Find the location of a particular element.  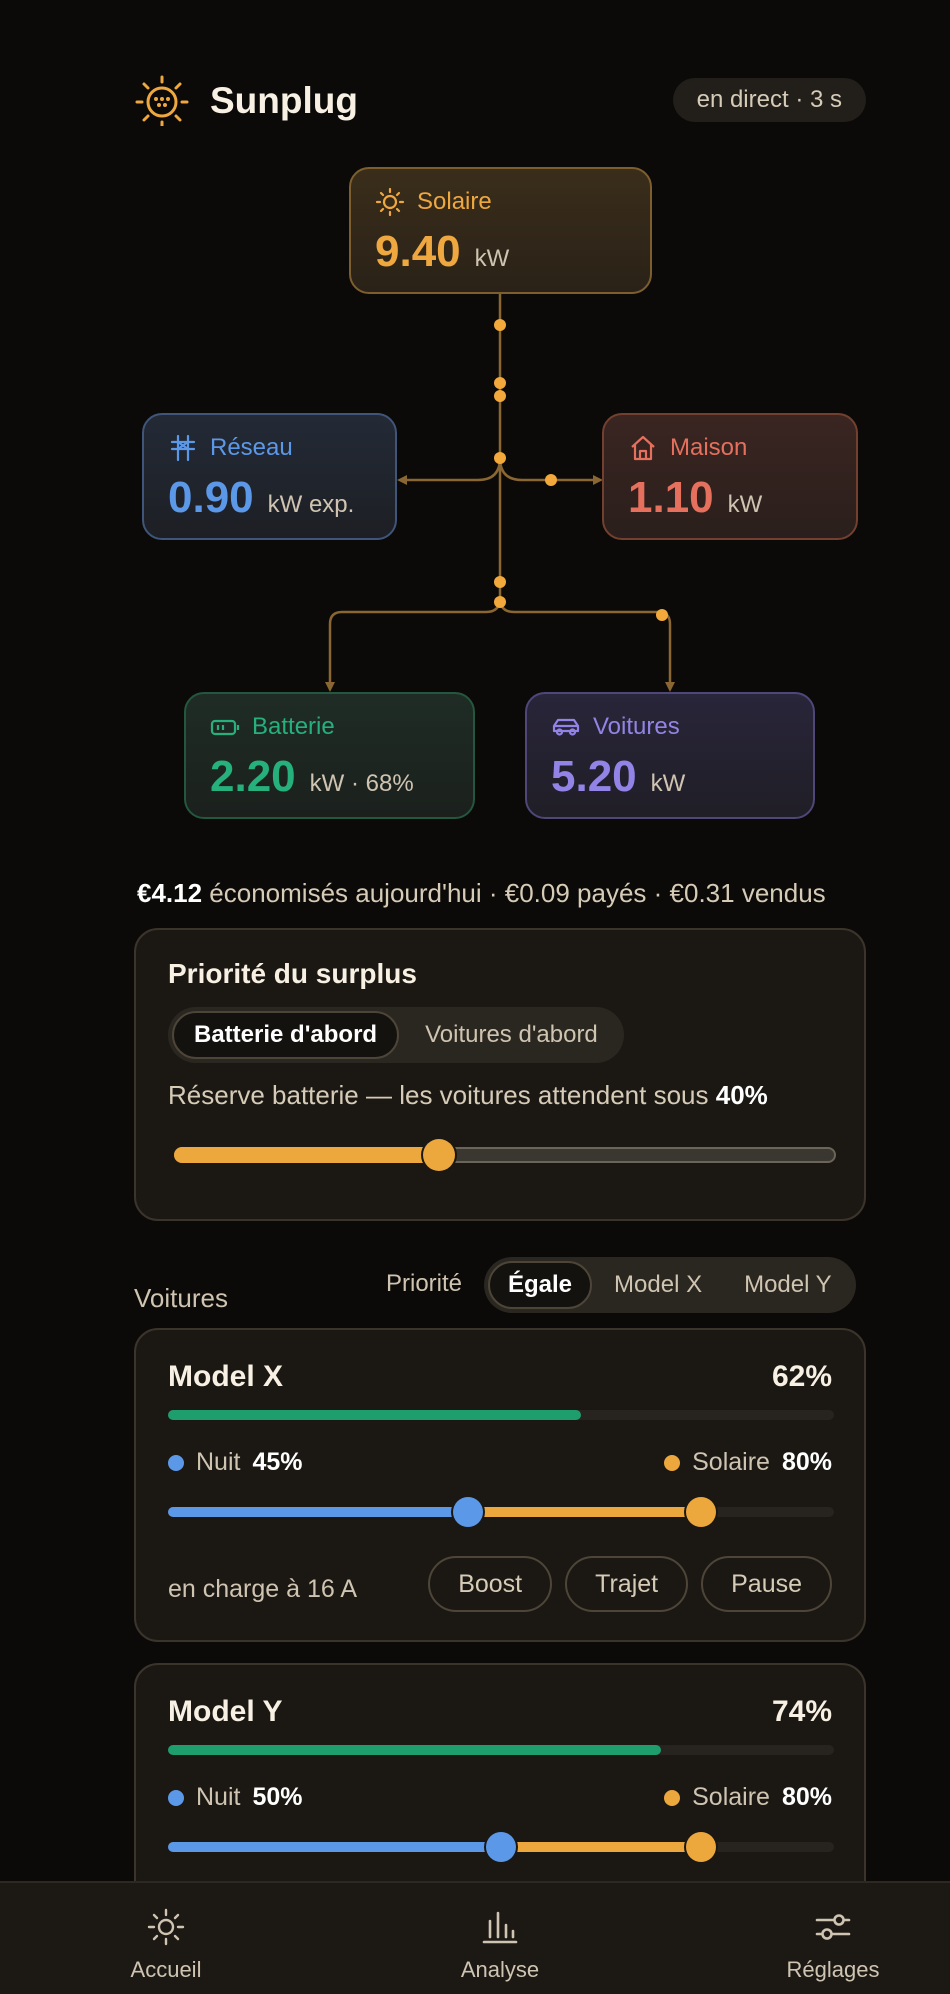

option-battery-first: Batterie d'abord is located at coordinates (286, 1035).